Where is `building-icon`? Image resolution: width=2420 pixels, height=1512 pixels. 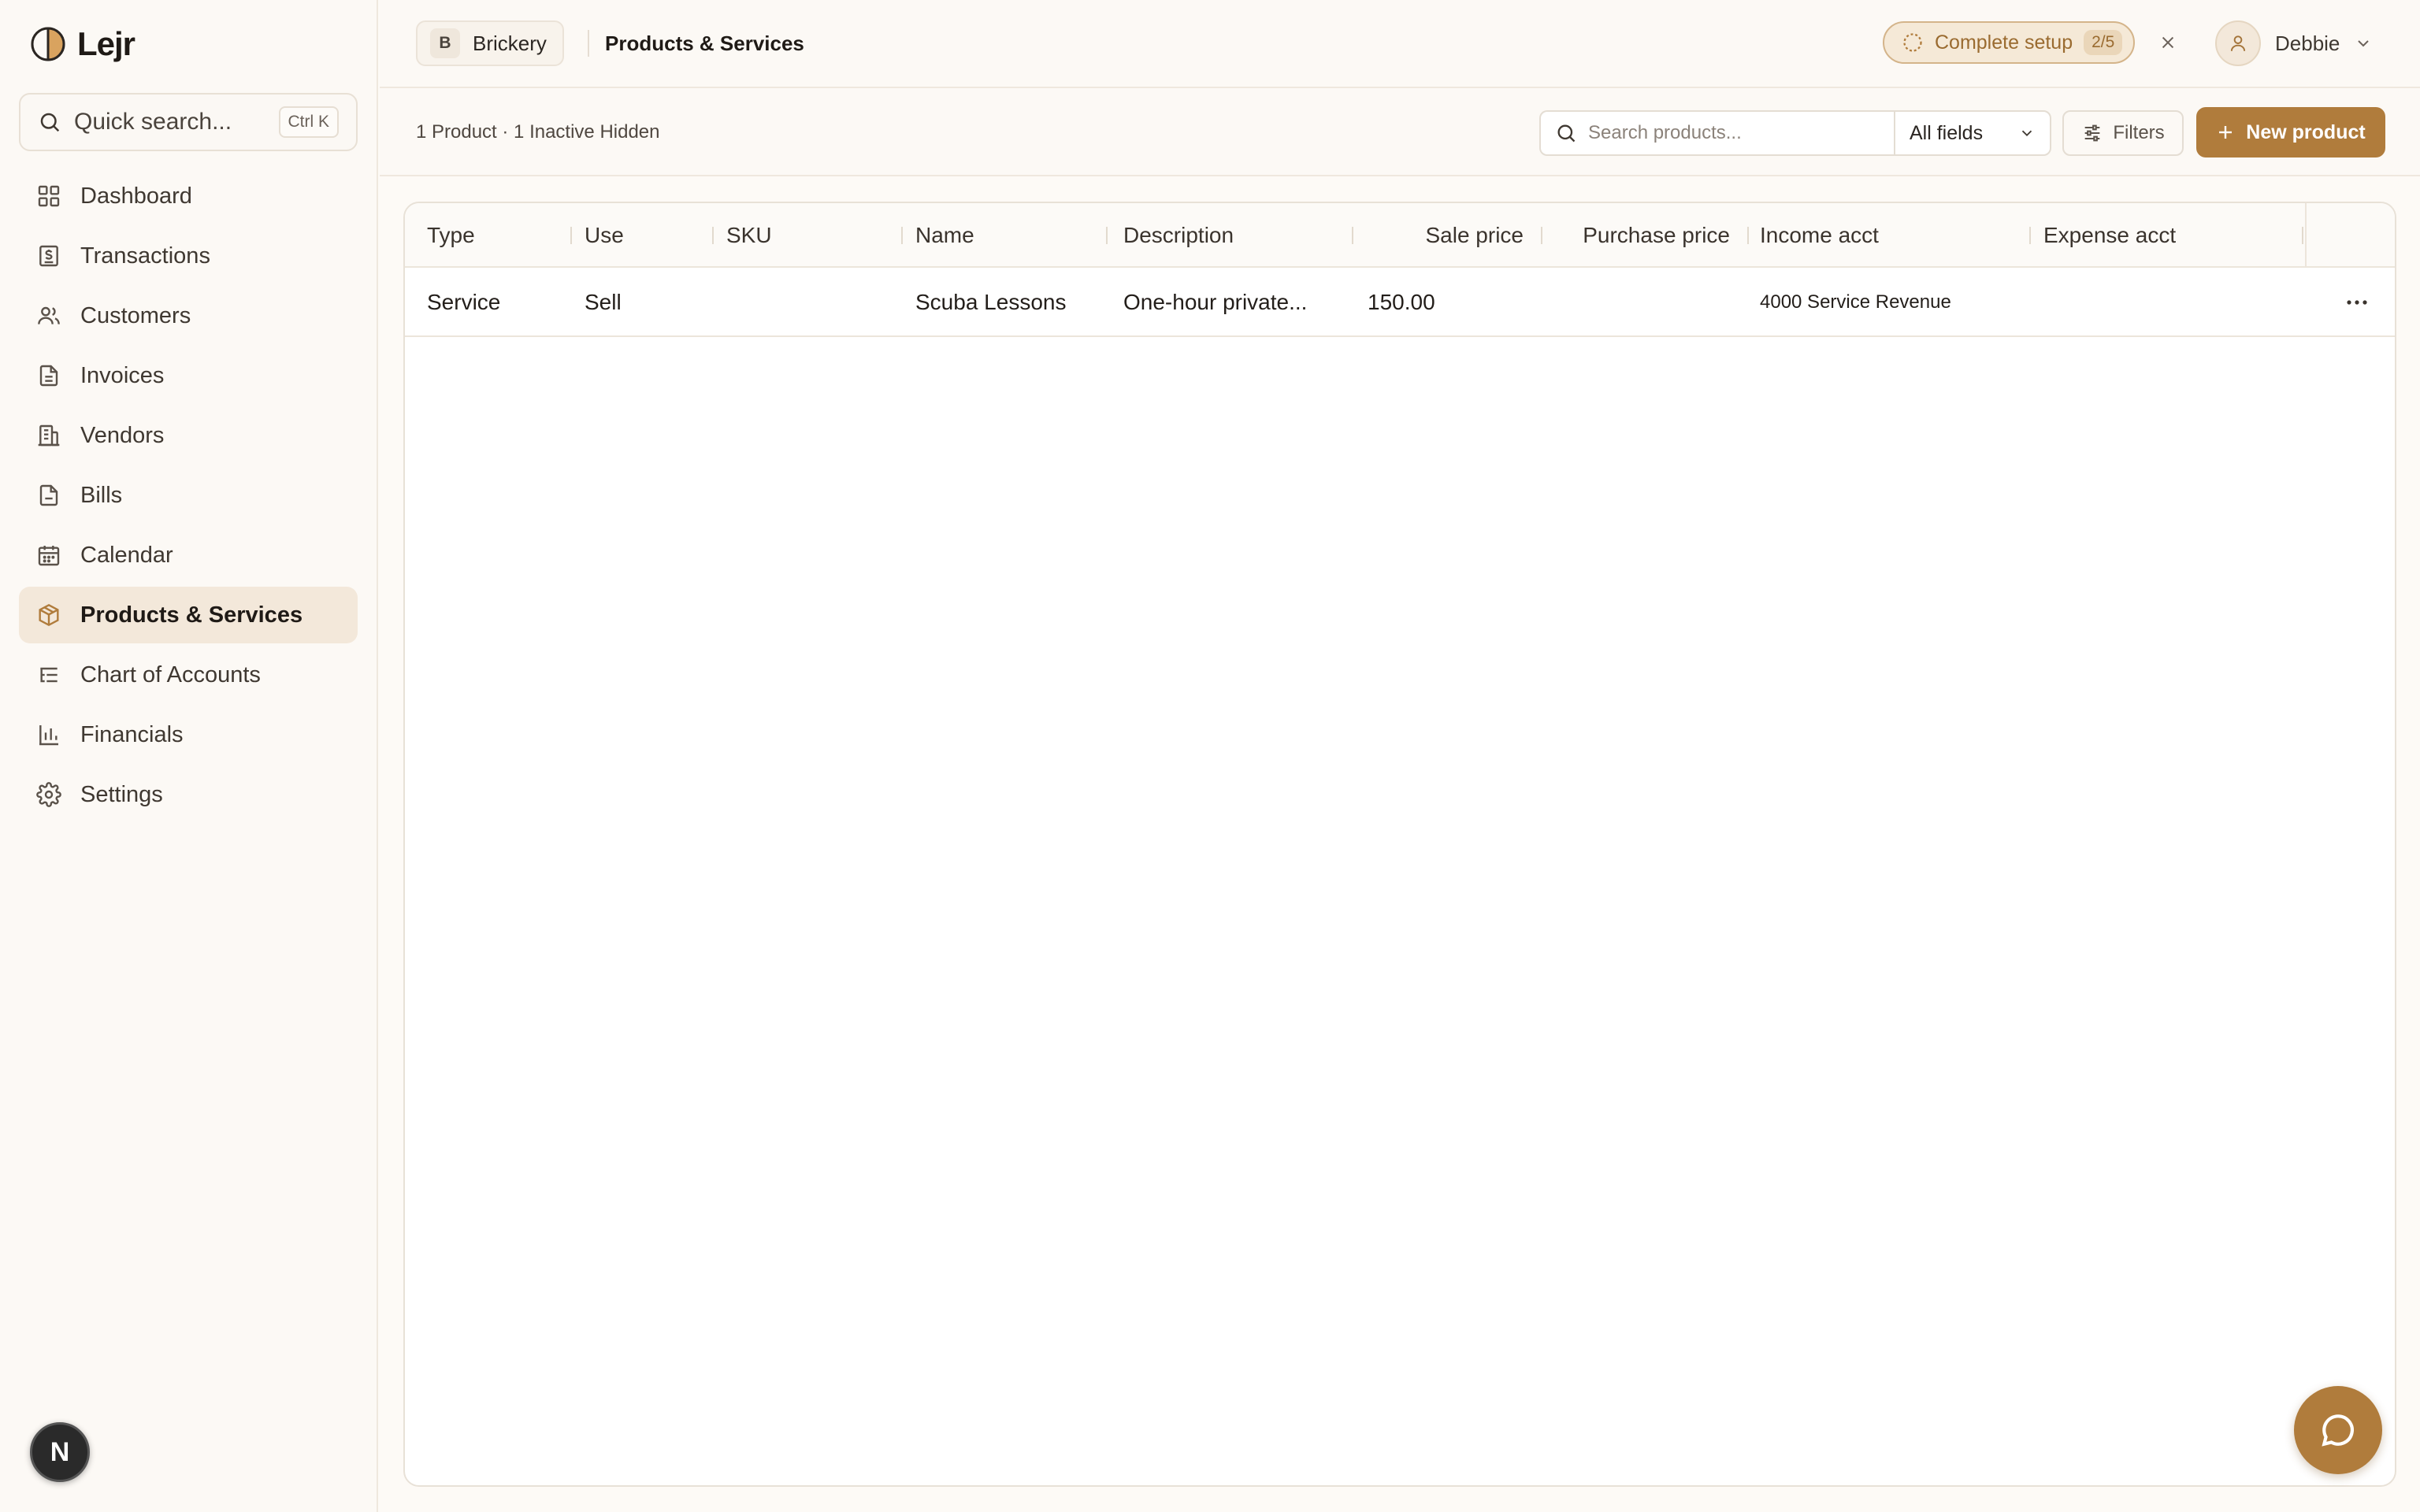
building-icon is located at coordinates (49, 435).